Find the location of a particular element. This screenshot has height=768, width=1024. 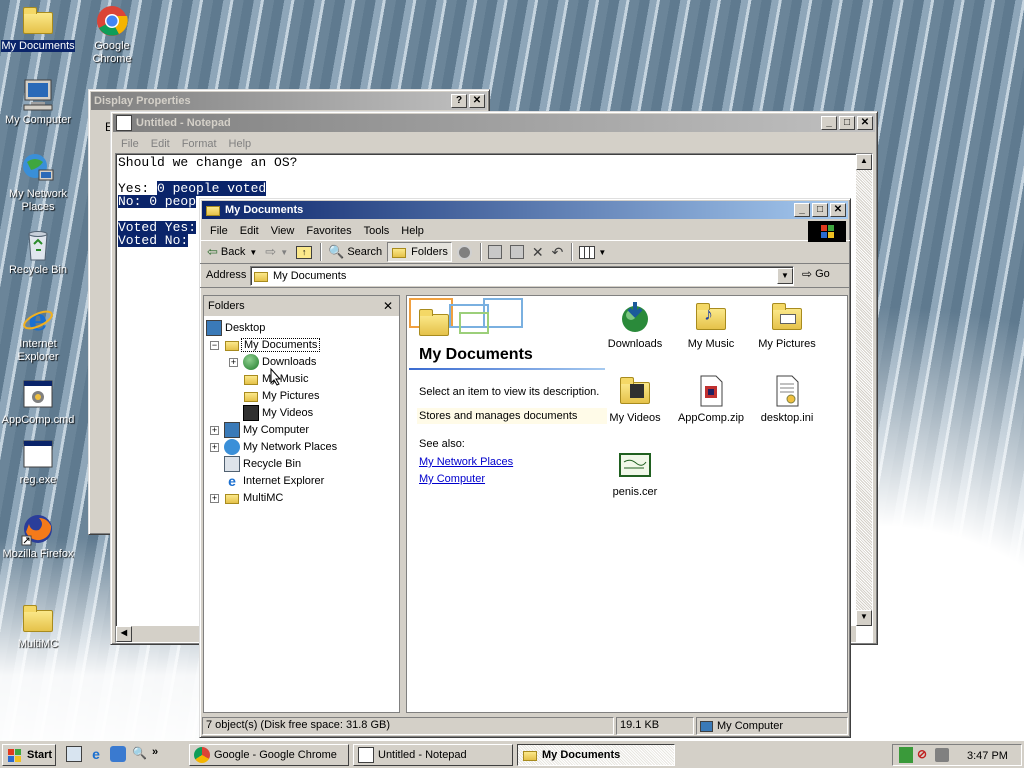

show-desktop-icon is located at coordinates (74, 754).